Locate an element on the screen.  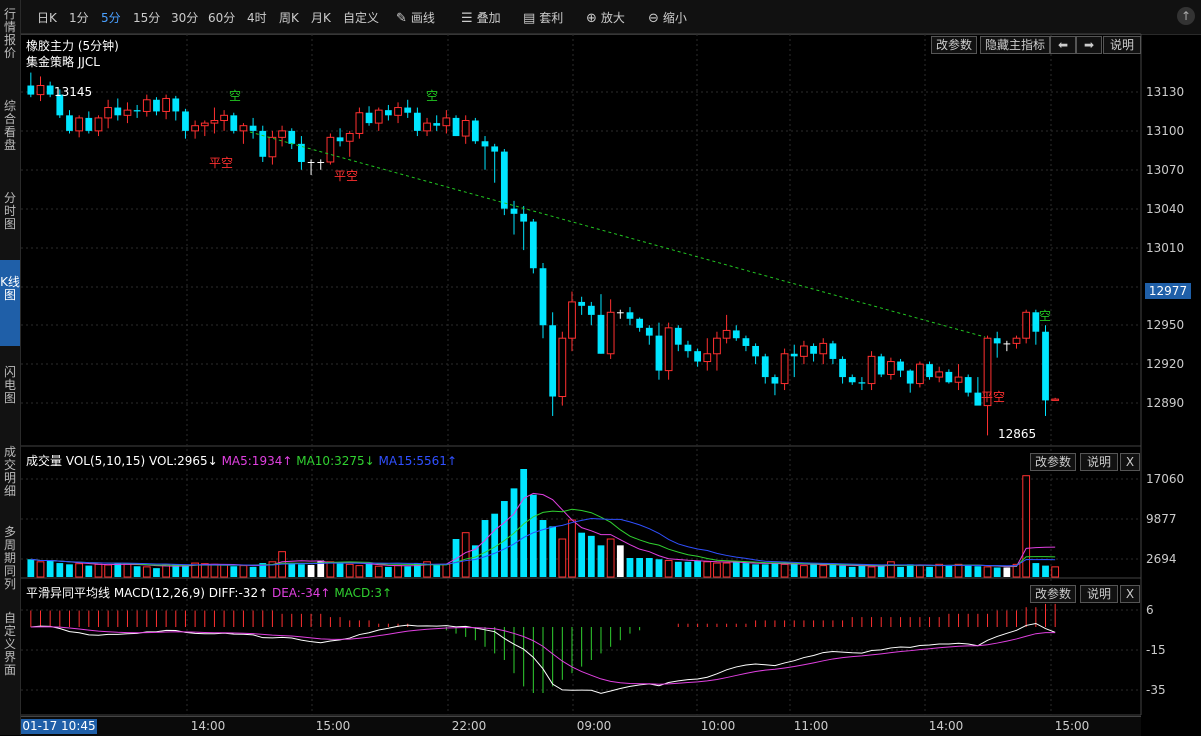
macd-close-icon: X is located at coordinates (1130, 594).